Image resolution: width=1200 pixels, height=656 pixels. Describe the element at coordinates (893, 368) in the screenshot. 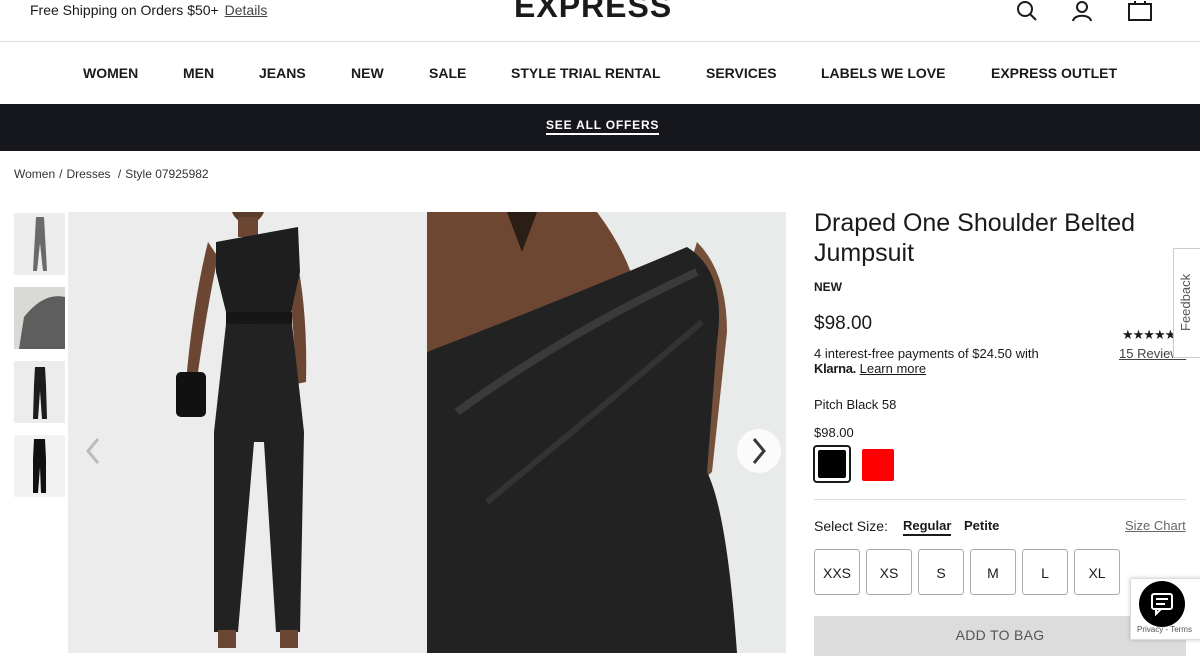

I see `klarna-learn-more-link: Learn more` at that location.